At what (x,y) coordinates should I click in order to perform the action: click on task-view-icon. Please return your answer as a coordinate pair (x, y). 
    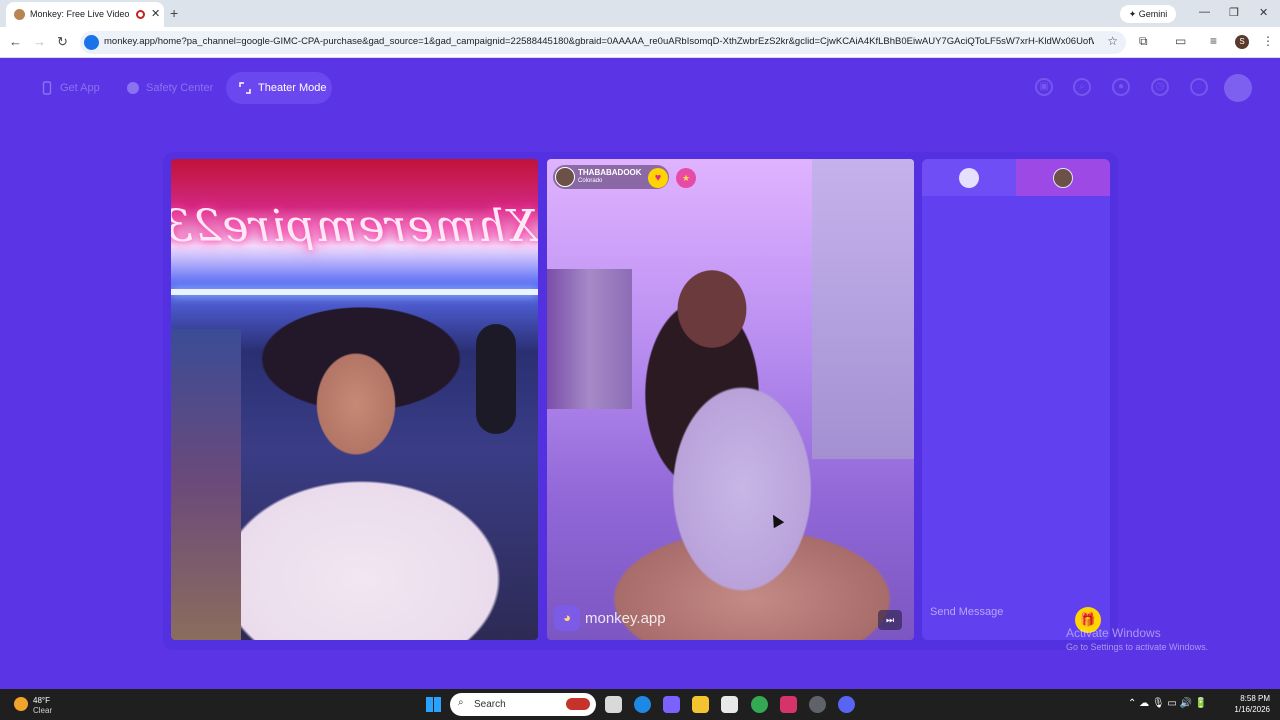
    Looking at the image, I should click on (613, 704).